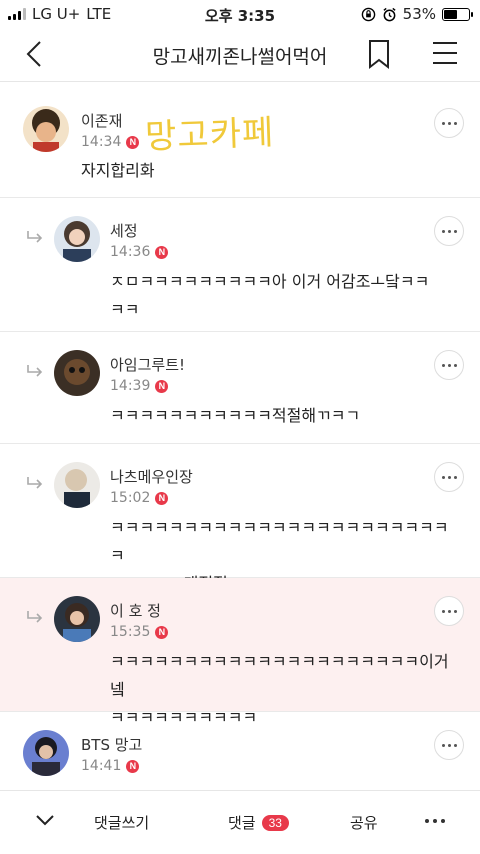 This screenshot has width=480, height=854. Describe the element at coordinates (124, 230) in the screenshot. I see `comment-author: 세정` at that location.